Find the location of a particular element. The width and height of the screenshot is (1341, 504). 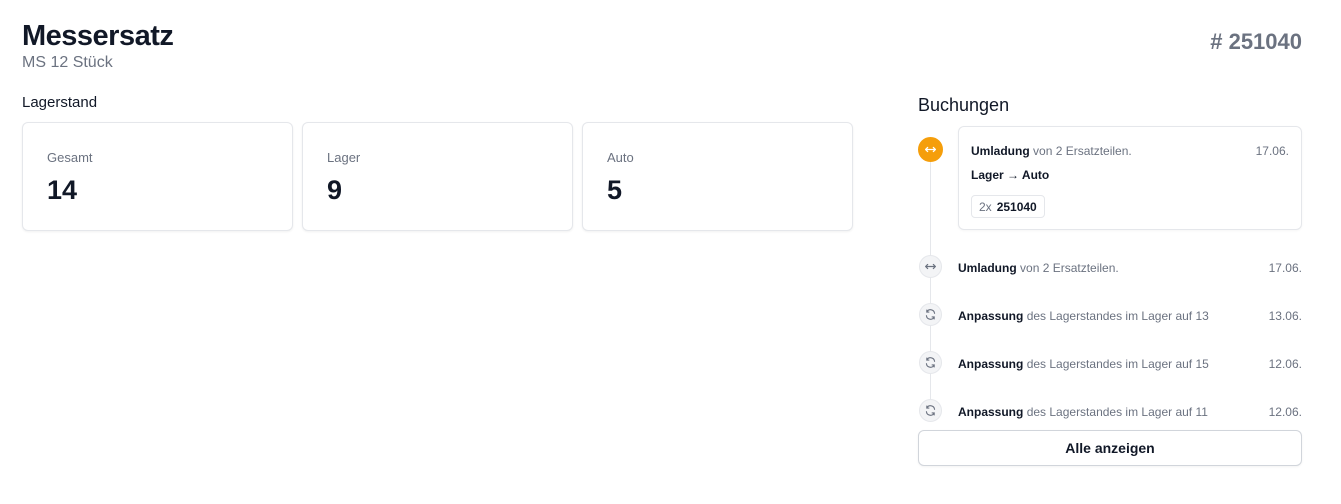

stock-section-title: Lagerstand is located at coordinates (60, 102).